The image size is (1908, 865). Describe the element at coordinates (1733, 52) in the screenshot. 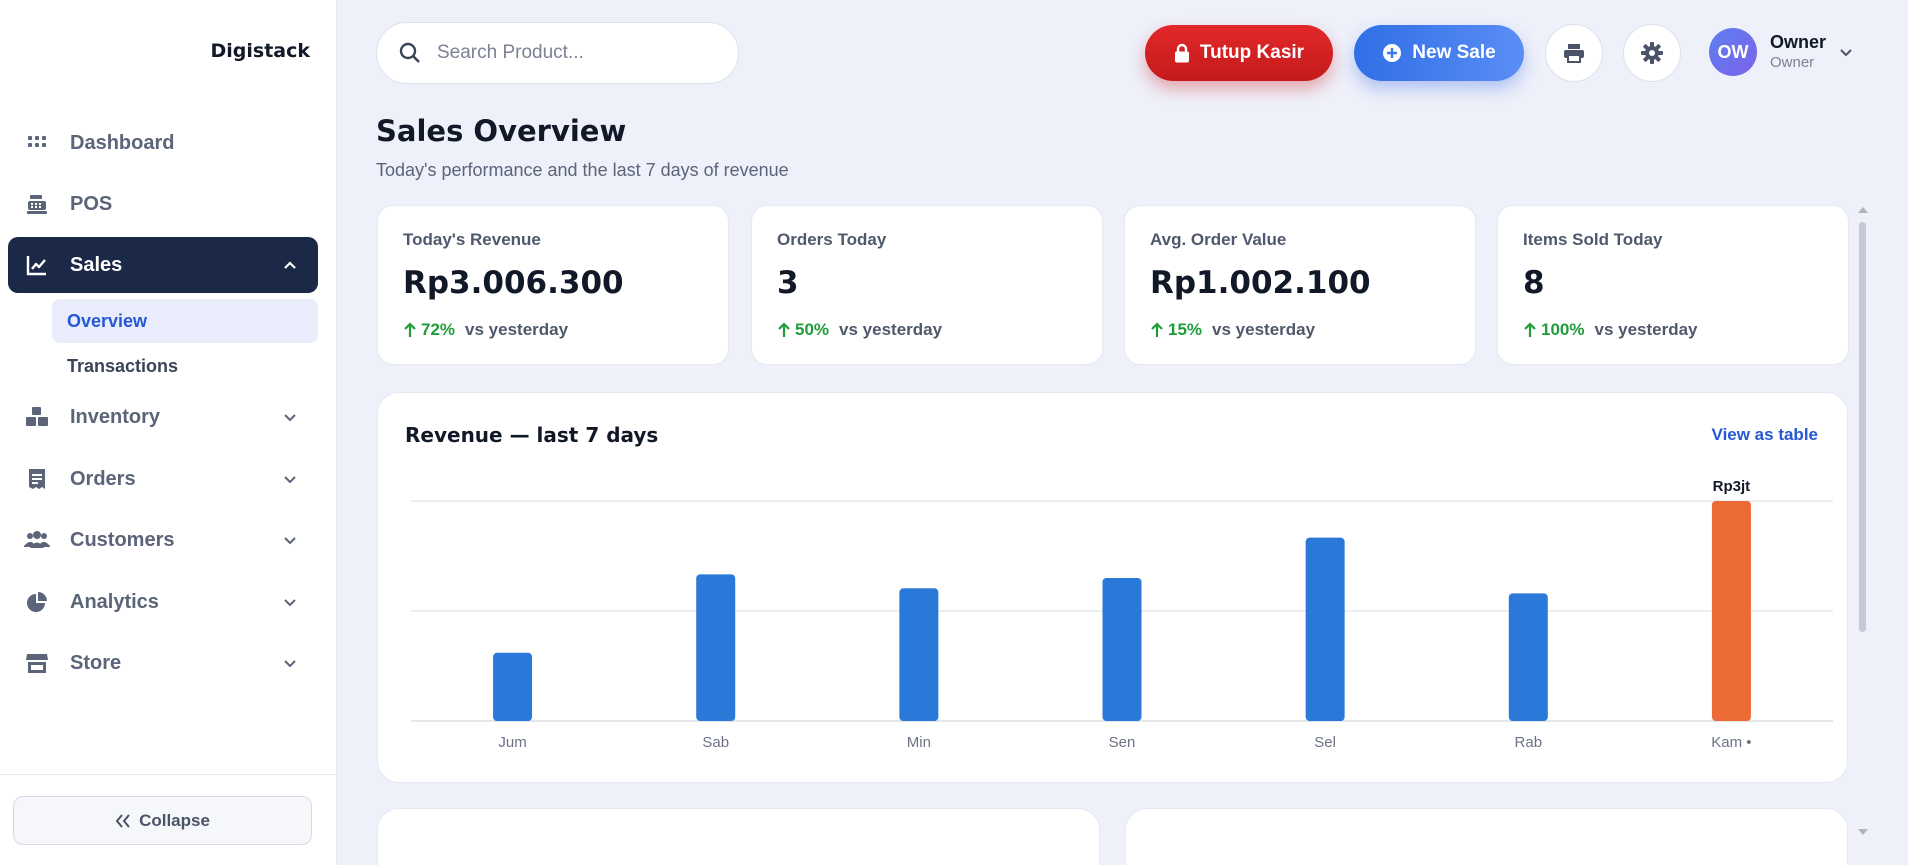

I see `avatar: OW` at that location.